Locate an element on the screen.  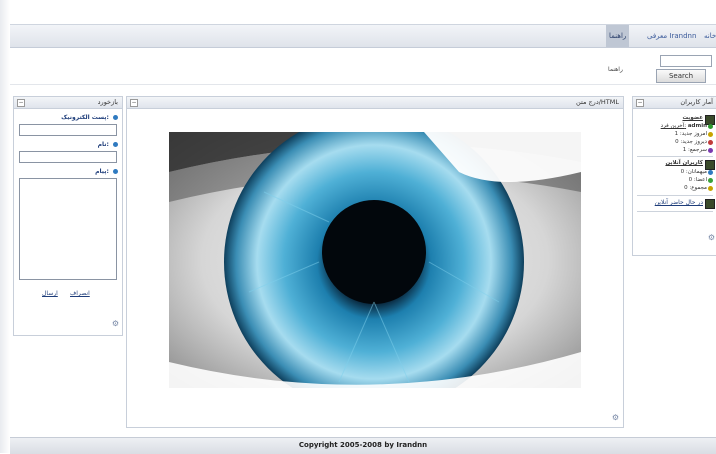
sum-icon is located at coordinates (710, 188).